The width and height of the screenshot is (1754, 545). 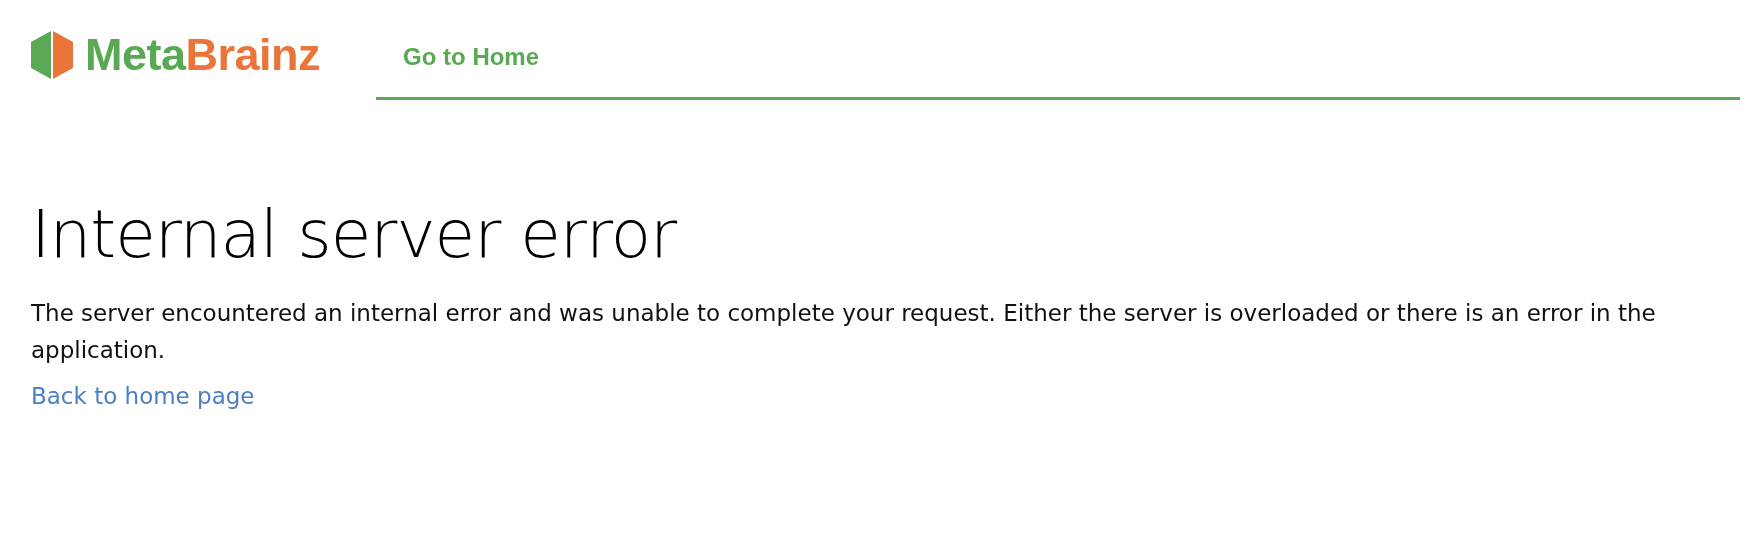 What do you see at coordinates (52, 55) in the screenshot?
I see `logo-icon` at bounding box center [52, 55].